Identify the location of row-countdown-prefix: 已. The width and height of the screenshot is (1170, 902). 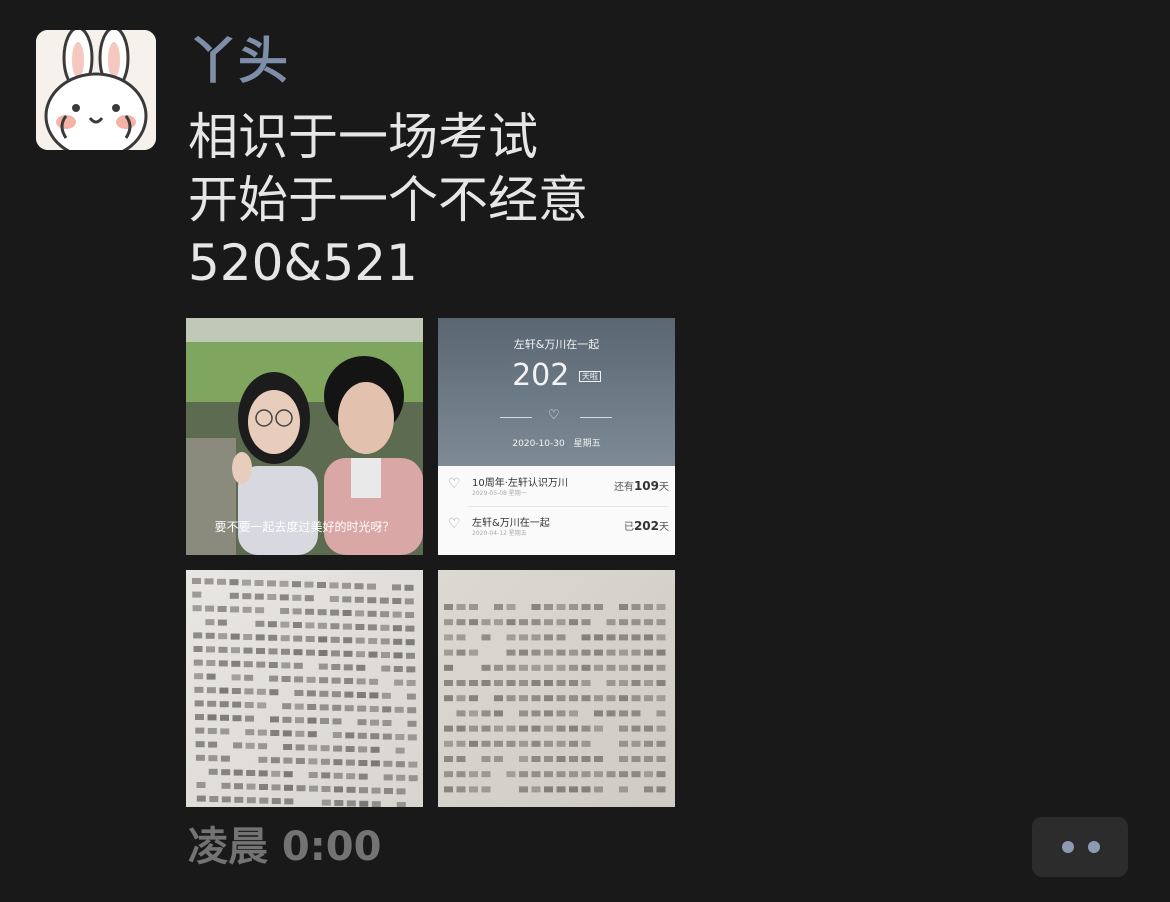
(629, 527).